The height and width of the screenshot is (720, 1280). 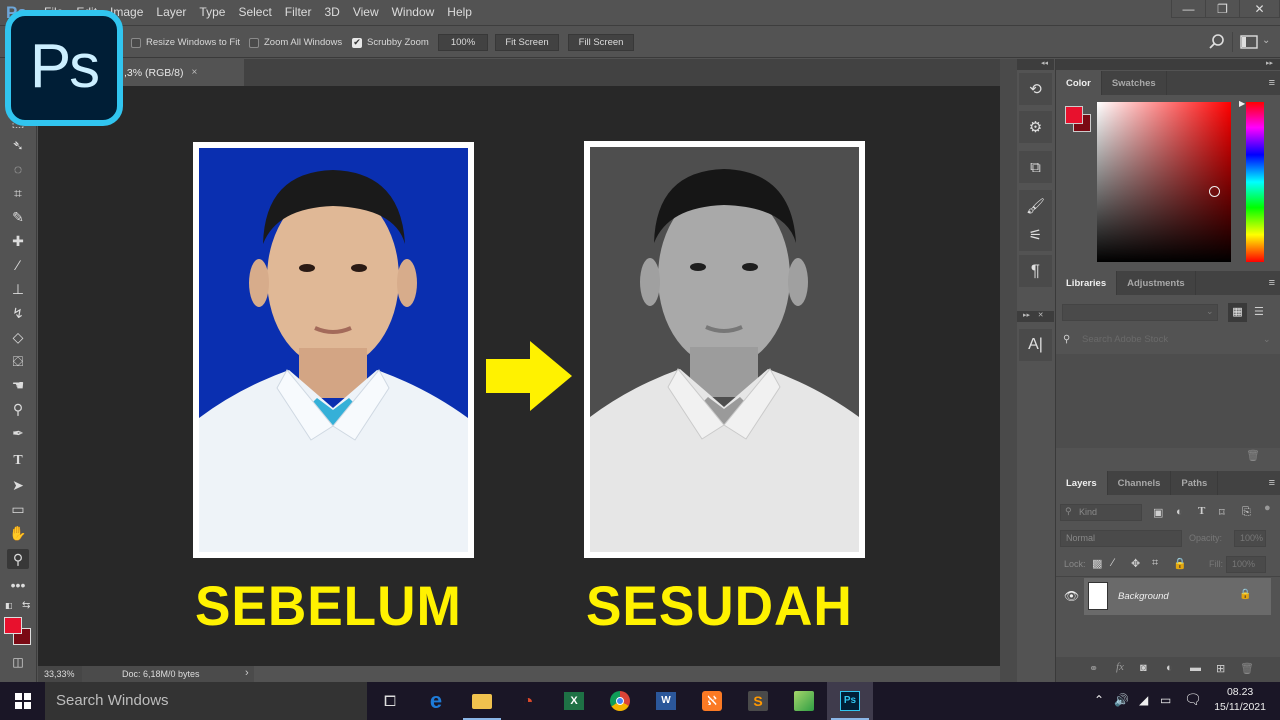 What do you see at coordinates (601, 42) in the screenshot?
I see `fill-screen-button: Fill Screen` at bounding box center [601, 42].